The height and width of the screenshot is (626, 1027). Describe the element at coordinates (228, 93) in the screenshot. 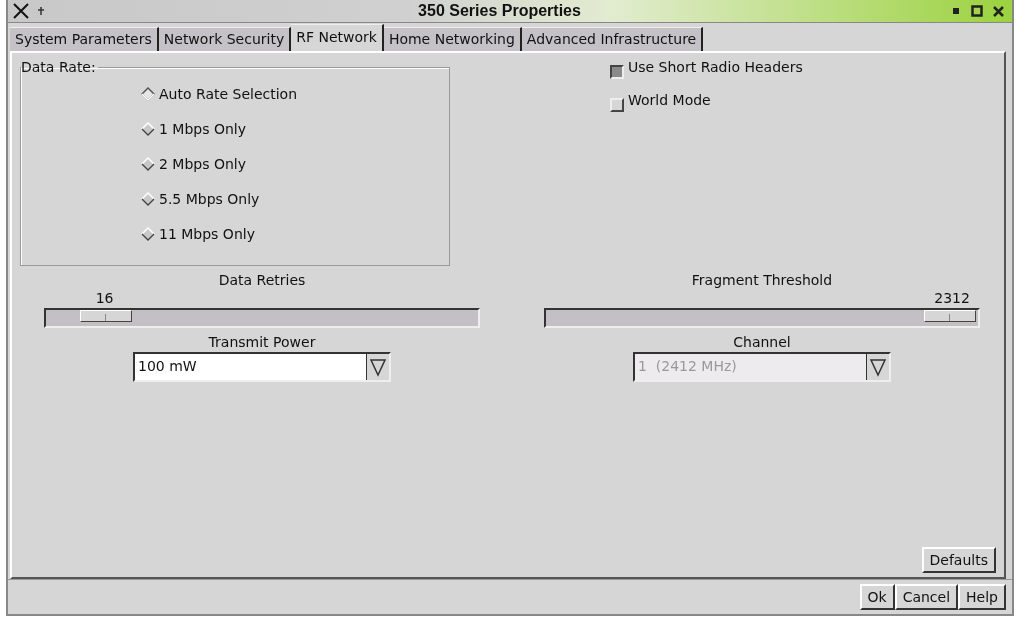

I see `radio-label: Auto Rate Selection` at that location.